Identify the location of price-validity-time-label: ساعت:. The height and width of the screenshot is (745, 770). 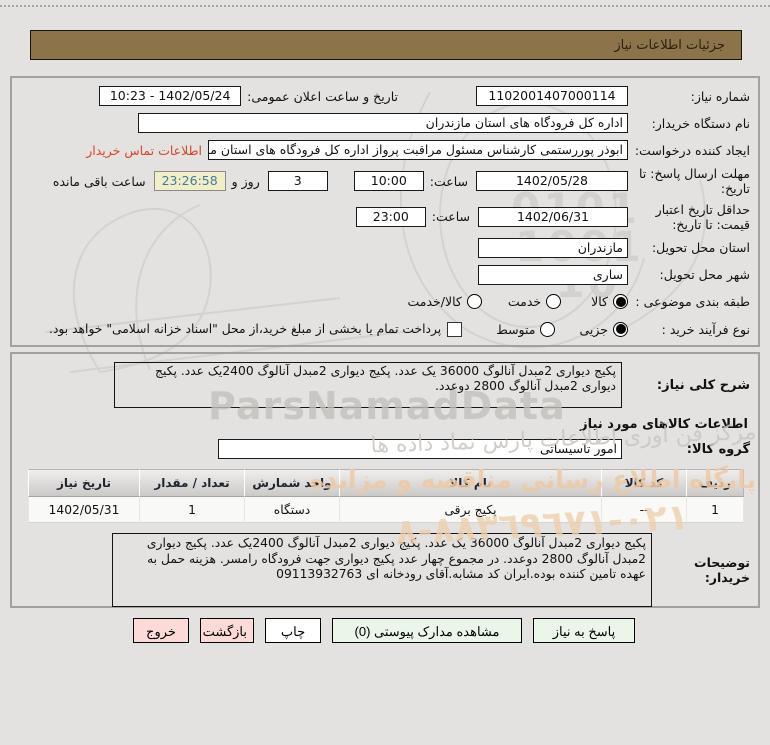
(450, 216).